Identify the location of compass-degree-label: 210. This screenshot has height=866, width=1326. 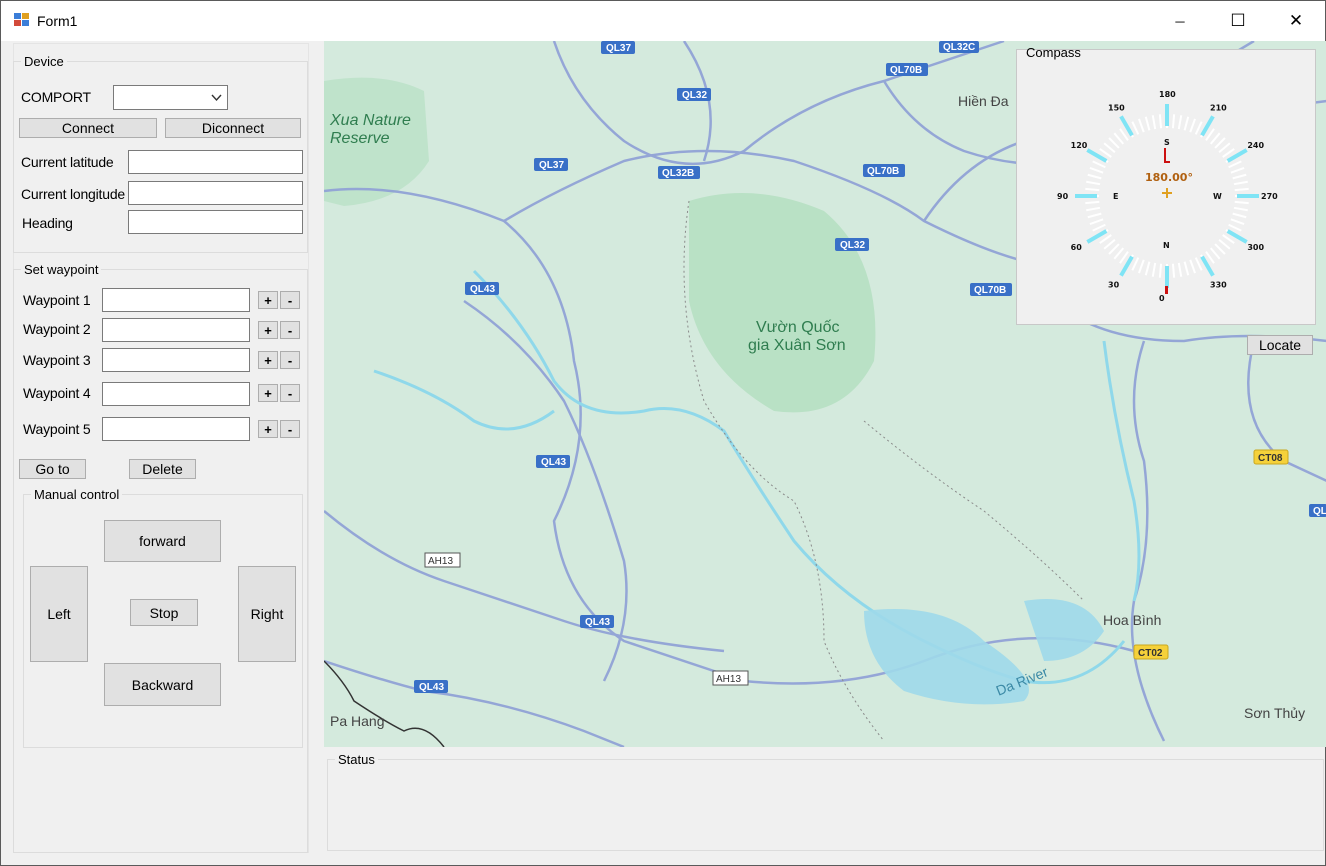
(1218, 108).